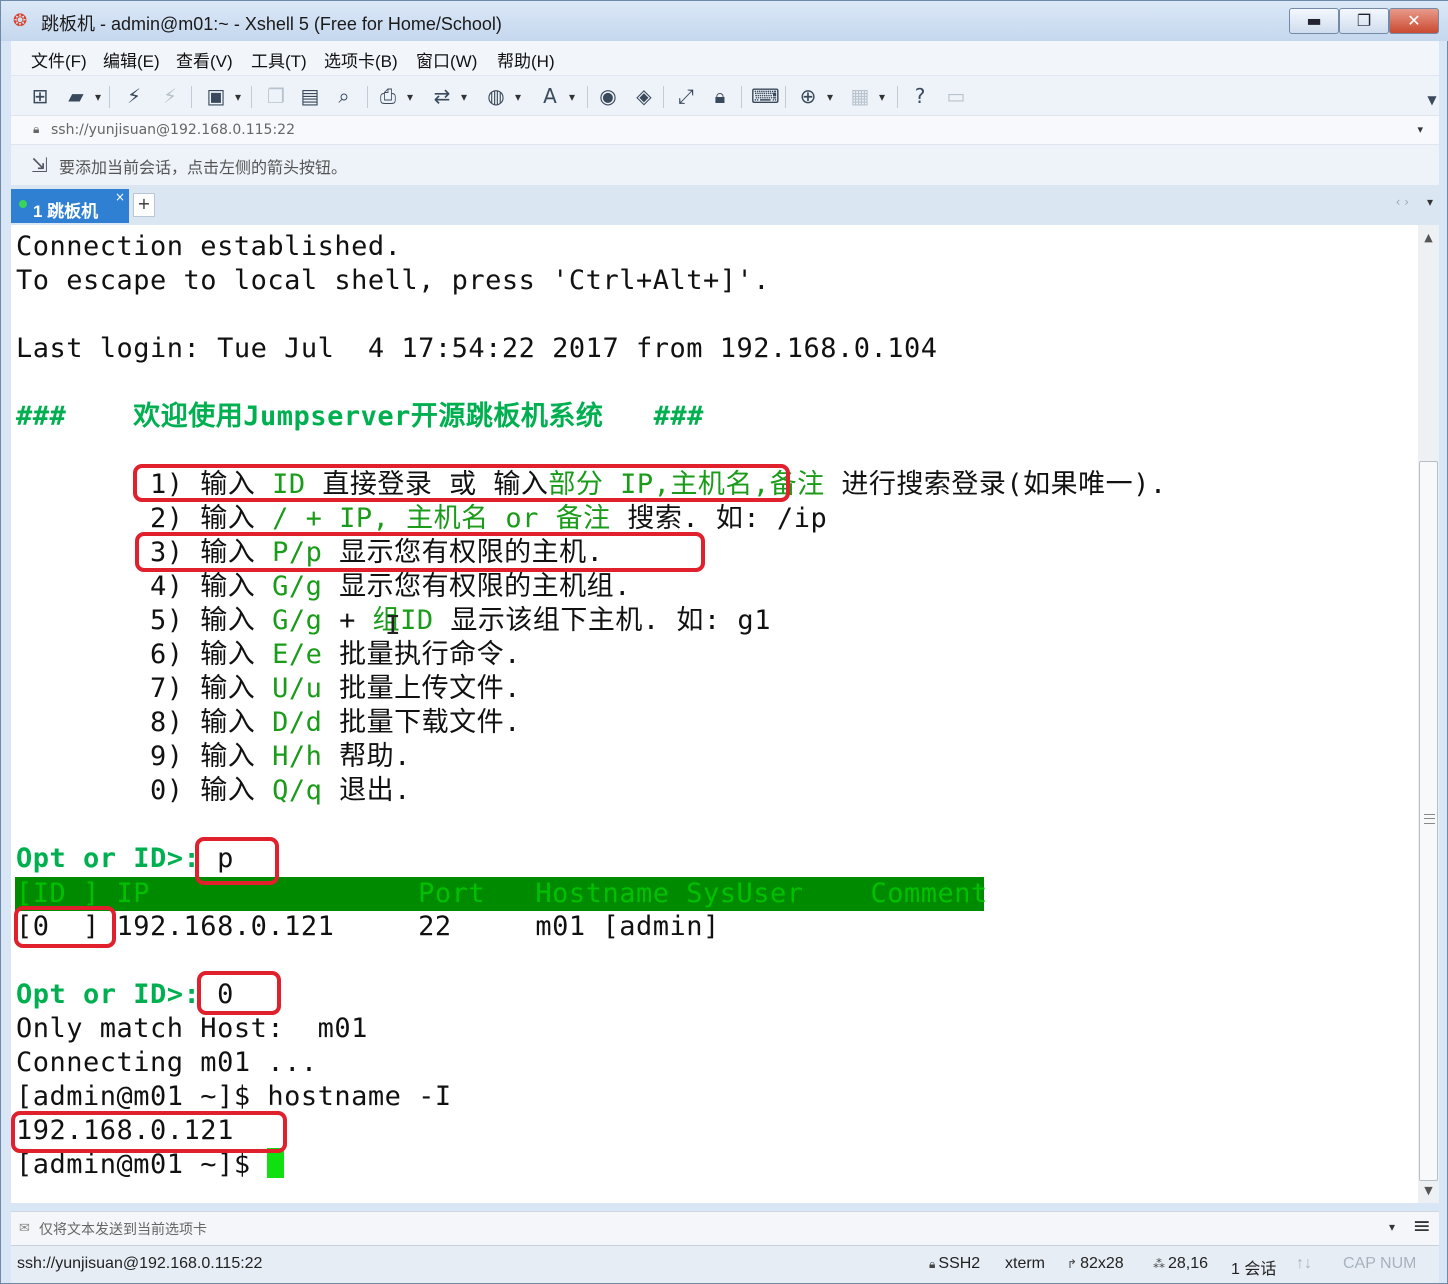  What do you see at coordinates (608, 96) in the screenshot?
I see `script-icon: ◉` at bounding box center [608, 96].